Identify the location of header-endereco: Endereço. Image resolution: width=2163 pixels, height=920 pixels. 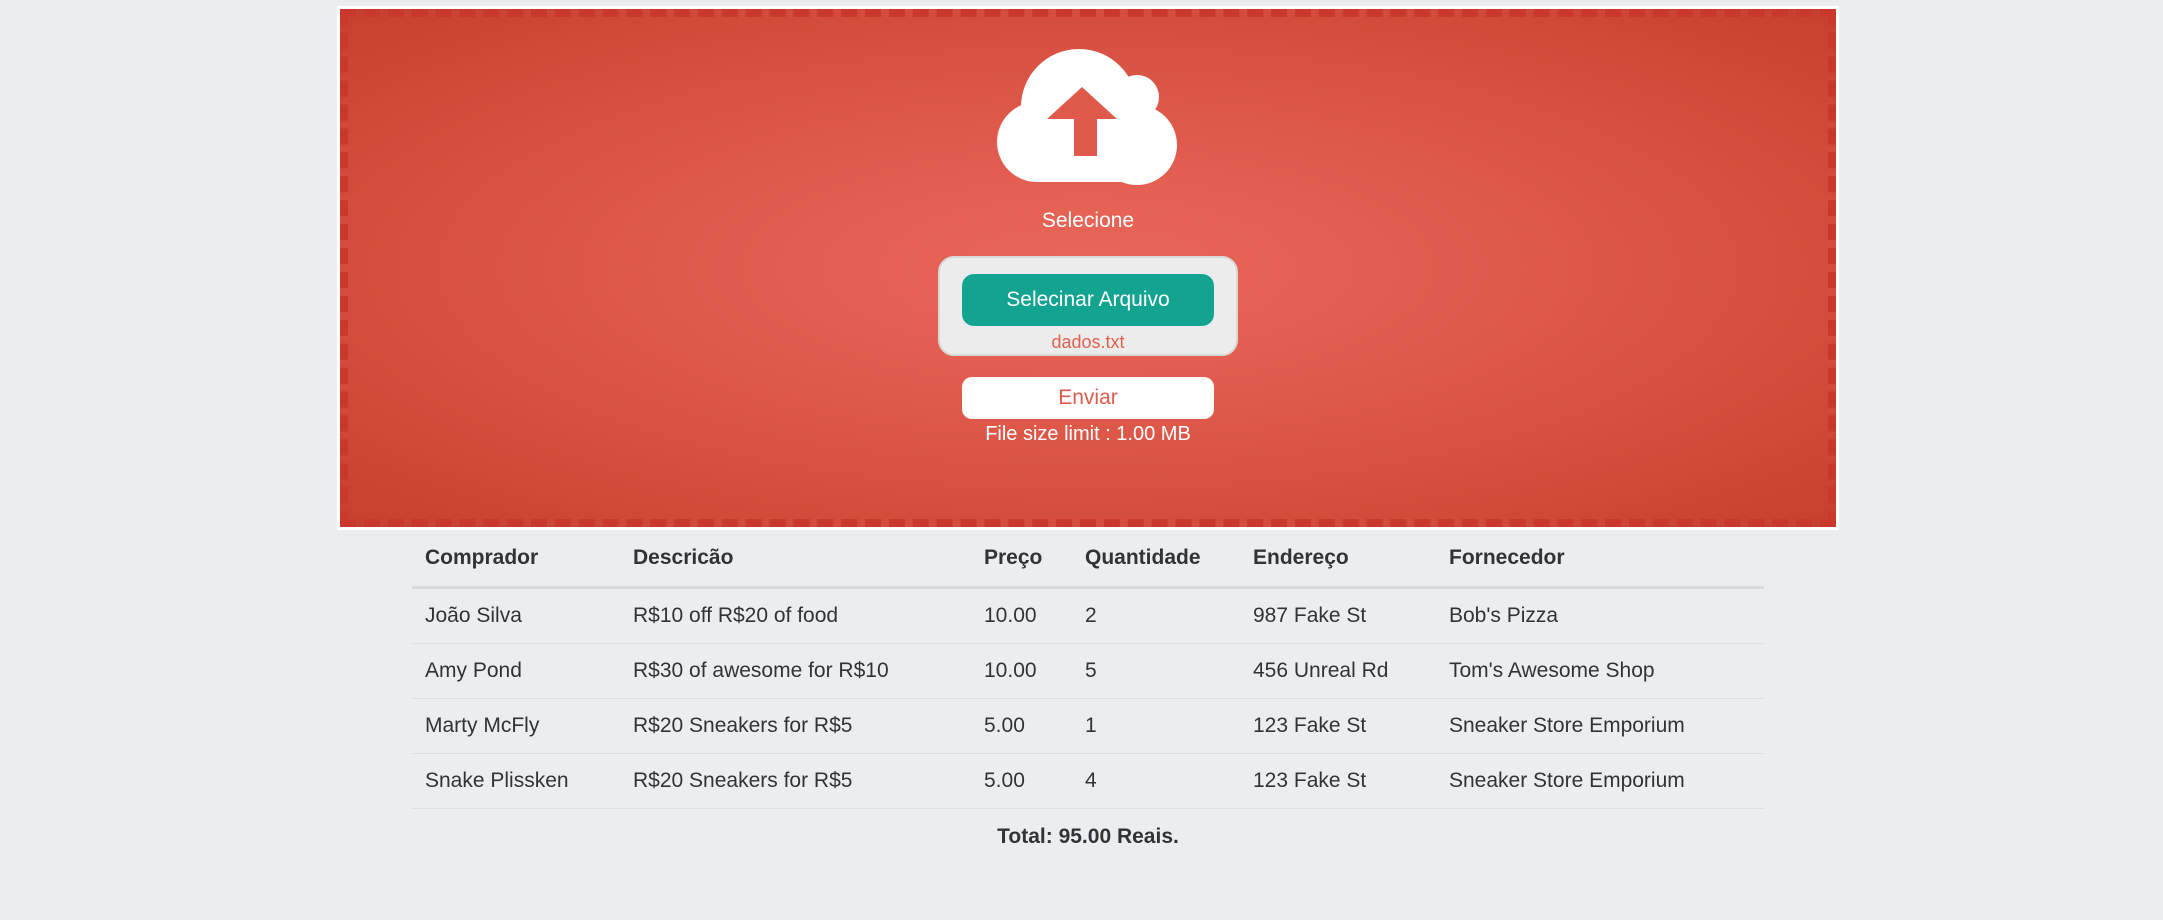
(1338, 559).